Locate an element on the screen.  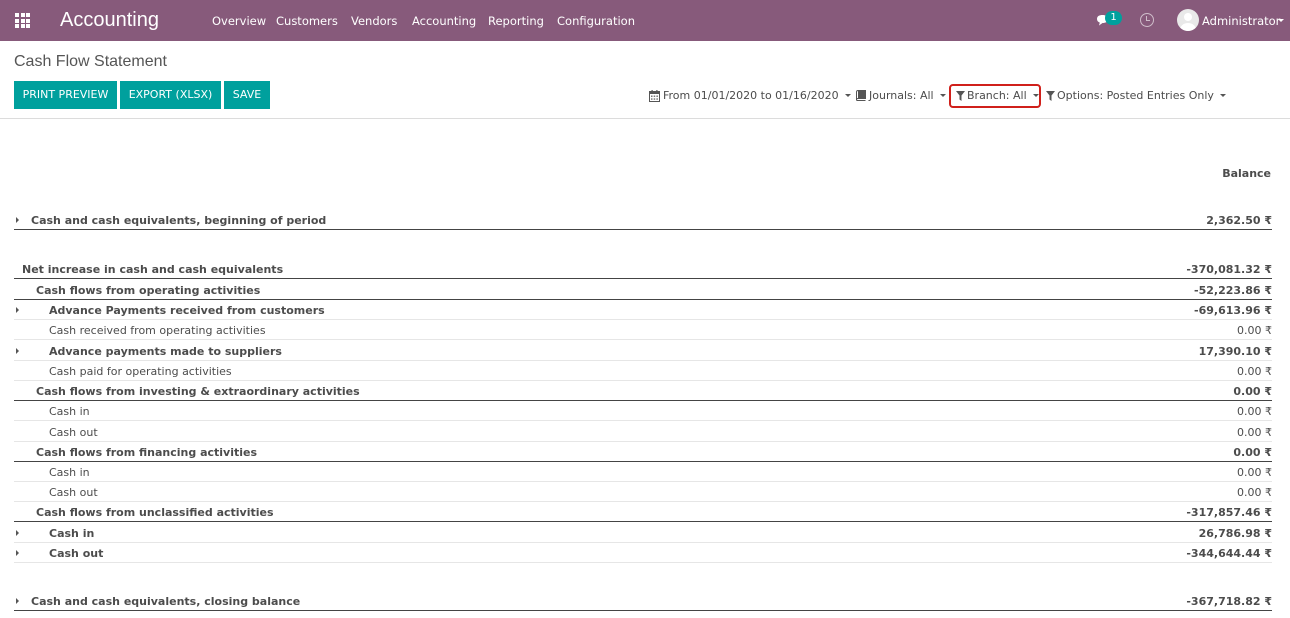
report-line-amount: 26,786.98 ₹ is located at coordinates (1235, 533).